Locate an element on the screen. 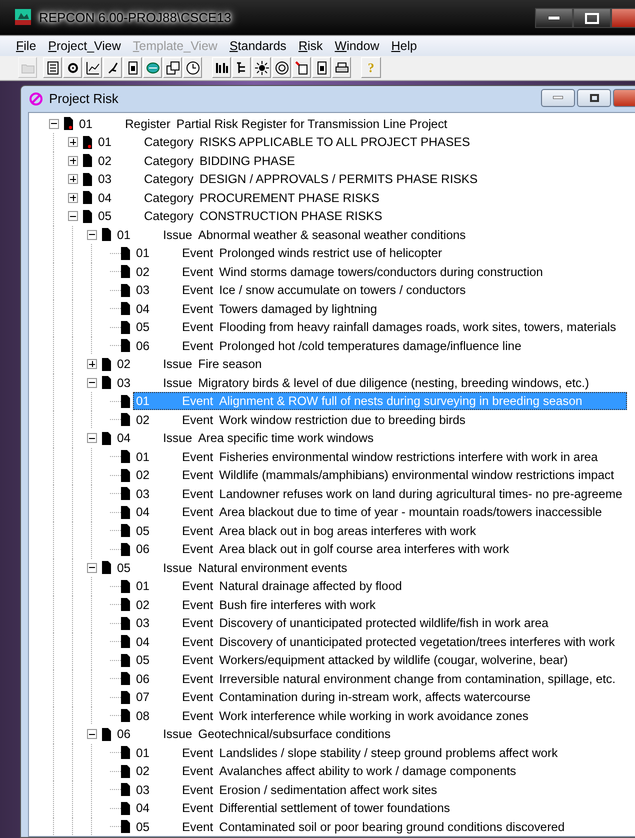  tree-item: 05 Event Workers/equipment attacked by wildlife (cougar, wolverine, bear) is located at coordinates (352, 660).